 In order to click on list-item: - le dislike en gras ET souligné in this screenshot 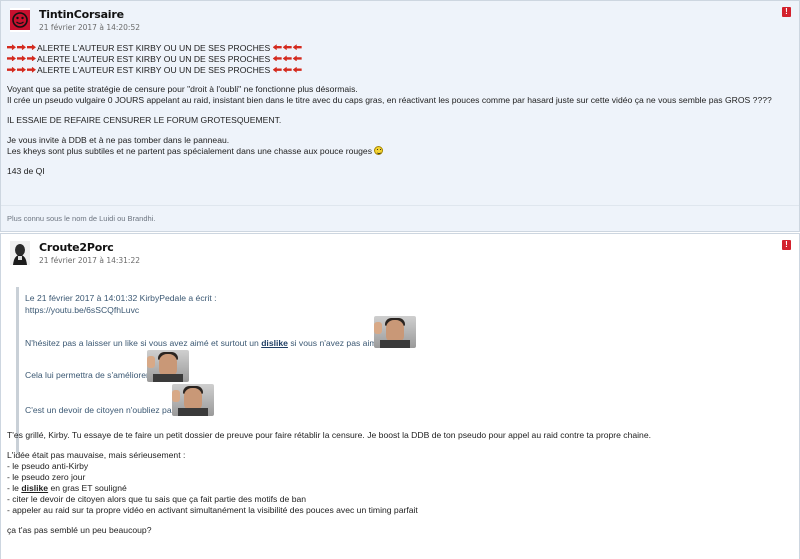, I will do `click(67, 488)`.